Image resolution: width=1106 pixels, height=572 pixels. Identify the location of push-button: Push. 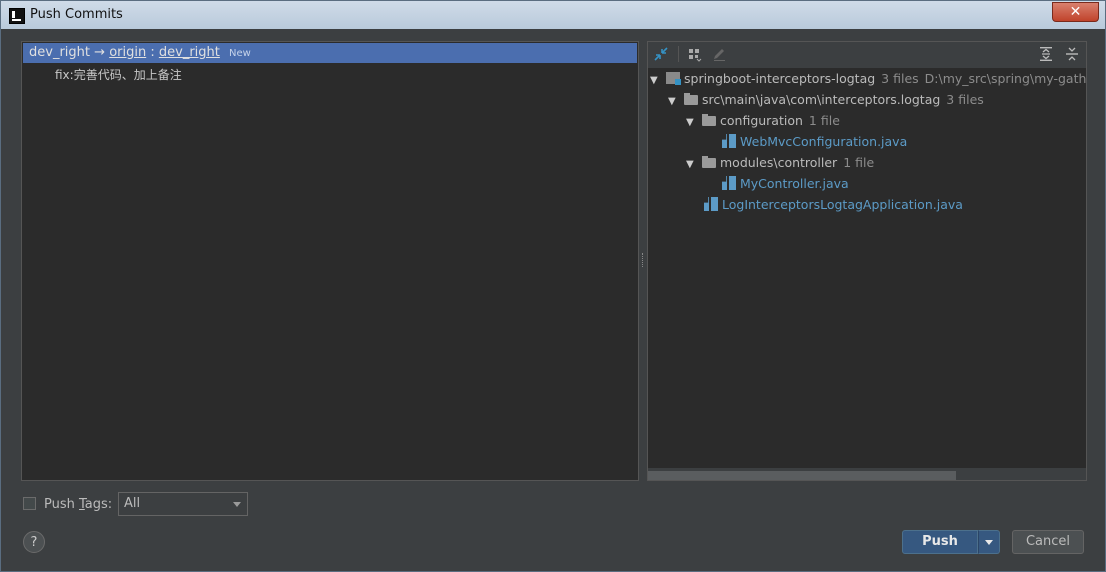
(940, 542).